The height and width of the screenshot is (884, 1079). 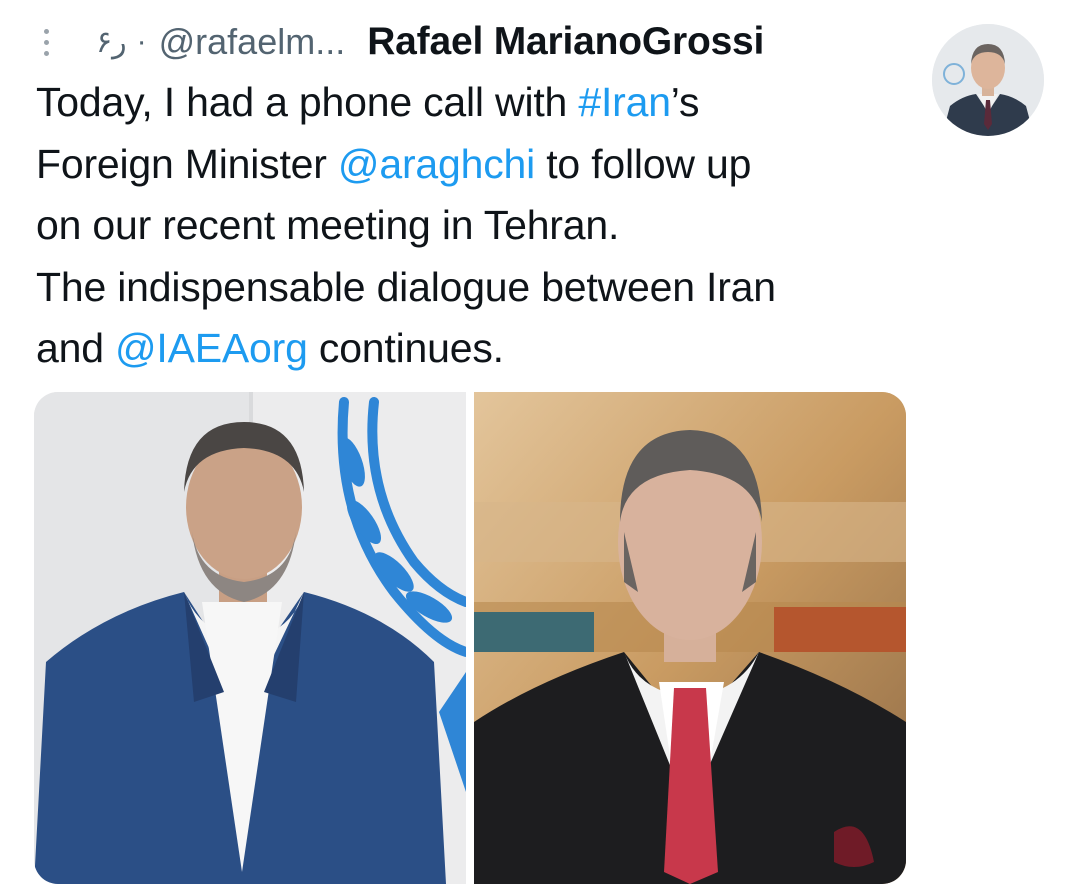 What do you see at coordinates (406, 286) in the screenshot?
I see `text-segment: The indispensable dialogue between Iran` at bounding box center [406, 286].